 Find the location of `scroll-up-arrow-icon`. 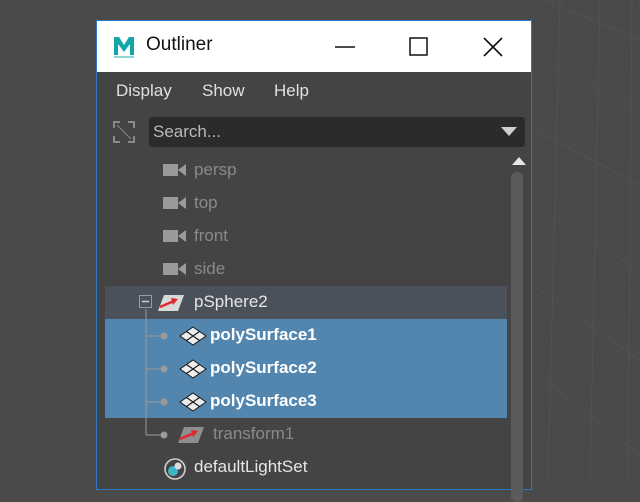

scroll-up-arrow-icon is located at coordinates (519, 161).